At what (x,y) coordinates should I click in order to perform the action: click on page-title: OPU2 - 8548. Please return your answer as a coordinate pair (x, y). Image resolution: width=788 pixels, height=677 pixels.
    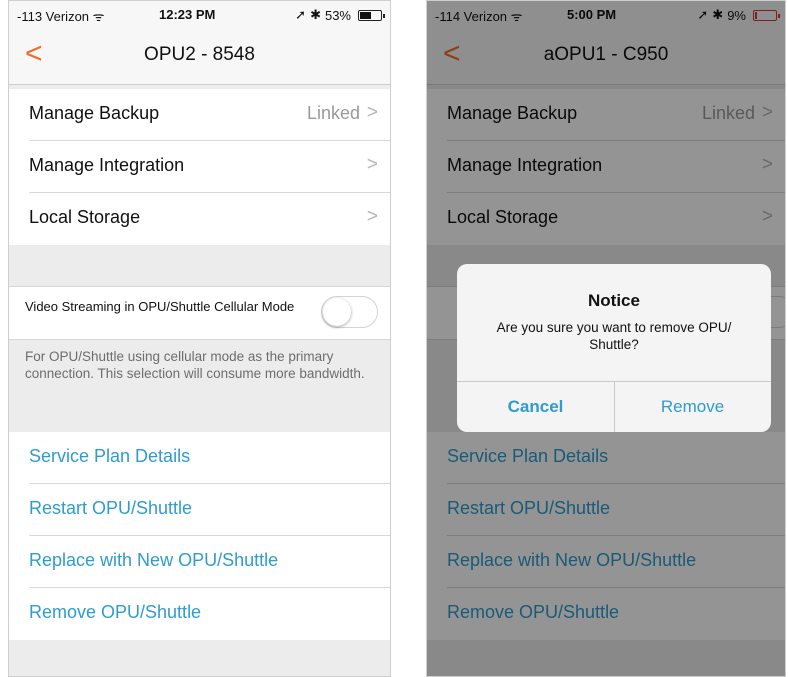
    Looking at the image, I should click on (199, 54).